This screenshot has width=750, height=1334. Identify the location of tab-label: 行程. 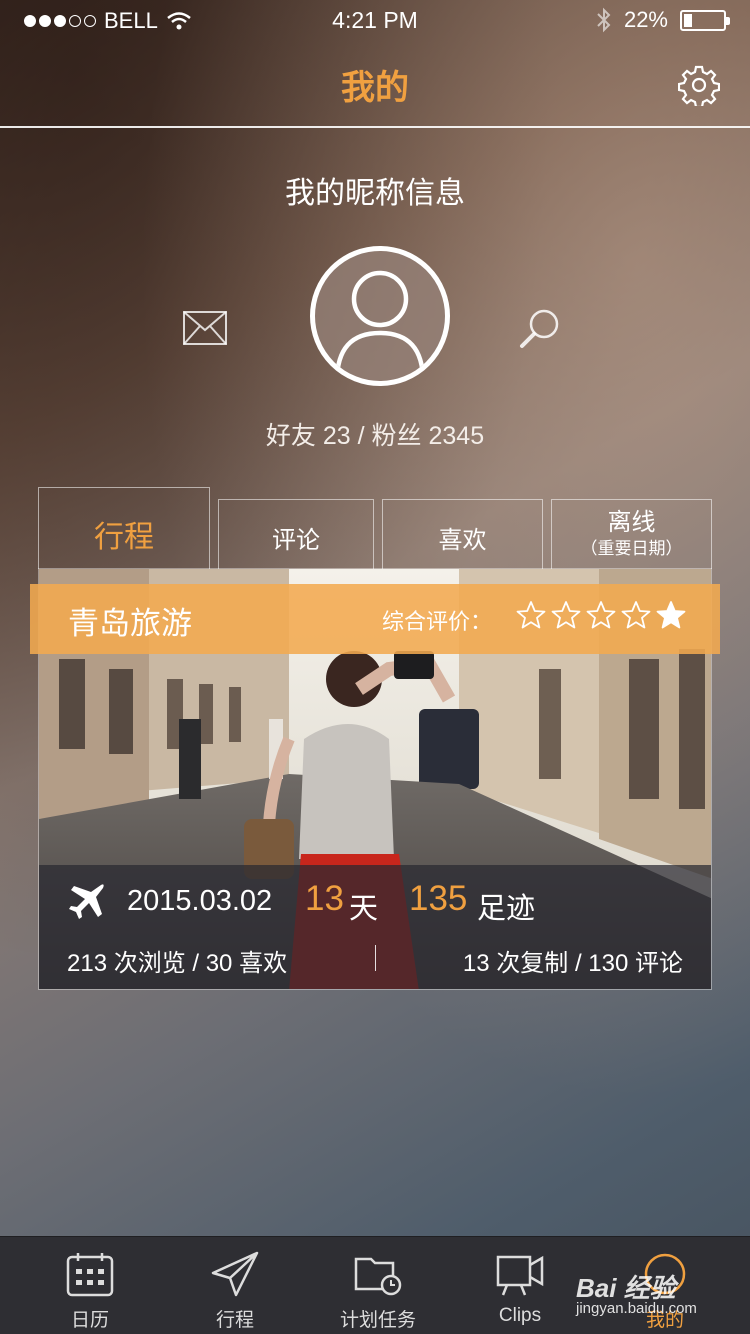
(124, 537).